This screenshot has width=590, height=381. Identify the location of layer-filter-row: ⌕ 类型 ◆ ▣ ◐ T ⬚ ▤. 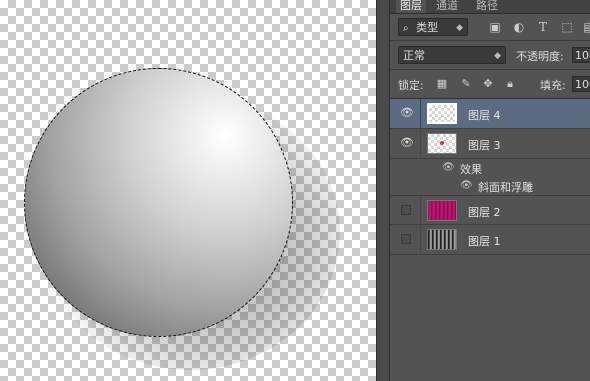
(490, 27).